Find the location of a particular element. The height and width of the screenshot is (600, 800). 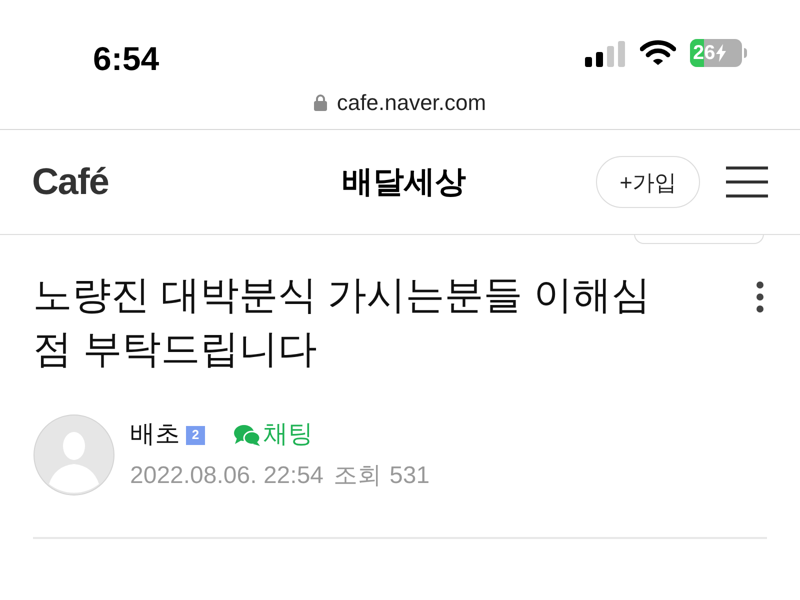

post-date: 2022.08.06. 22:54 is located at coordinates (227, 475).